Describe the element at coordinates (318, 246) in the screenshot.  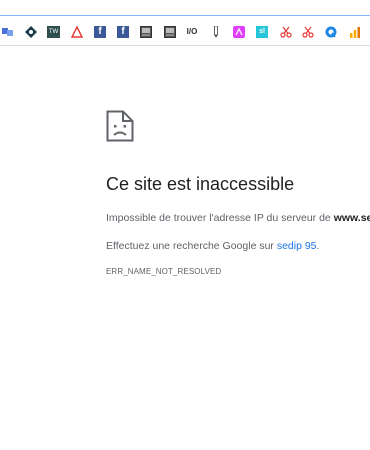
I see `search-suggestion-suffix: .` at that location.